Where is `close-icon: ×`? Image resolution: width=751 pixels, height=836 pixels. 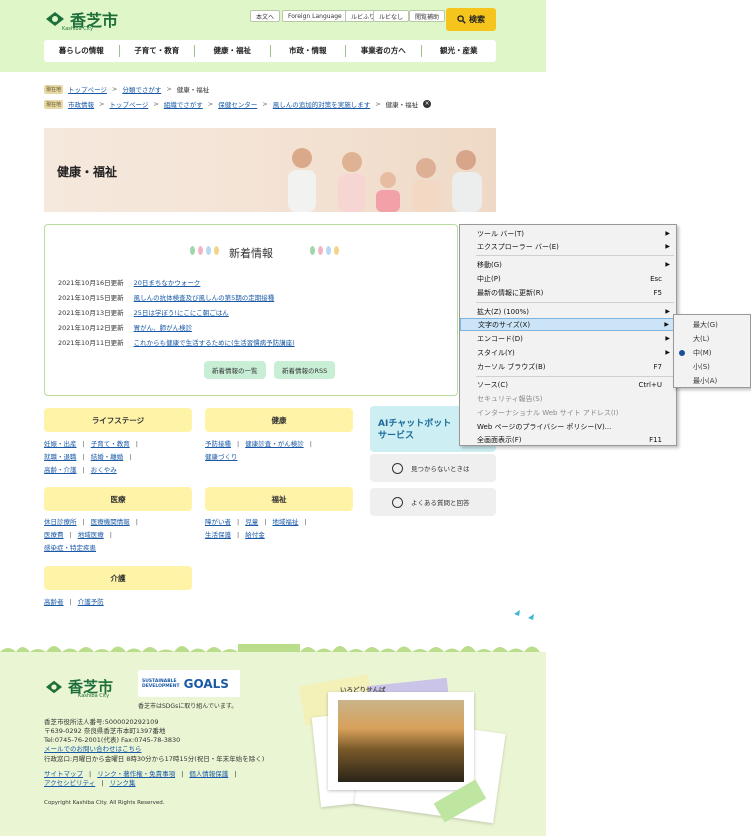
close-icon: × is located at coordinates (427, 104).